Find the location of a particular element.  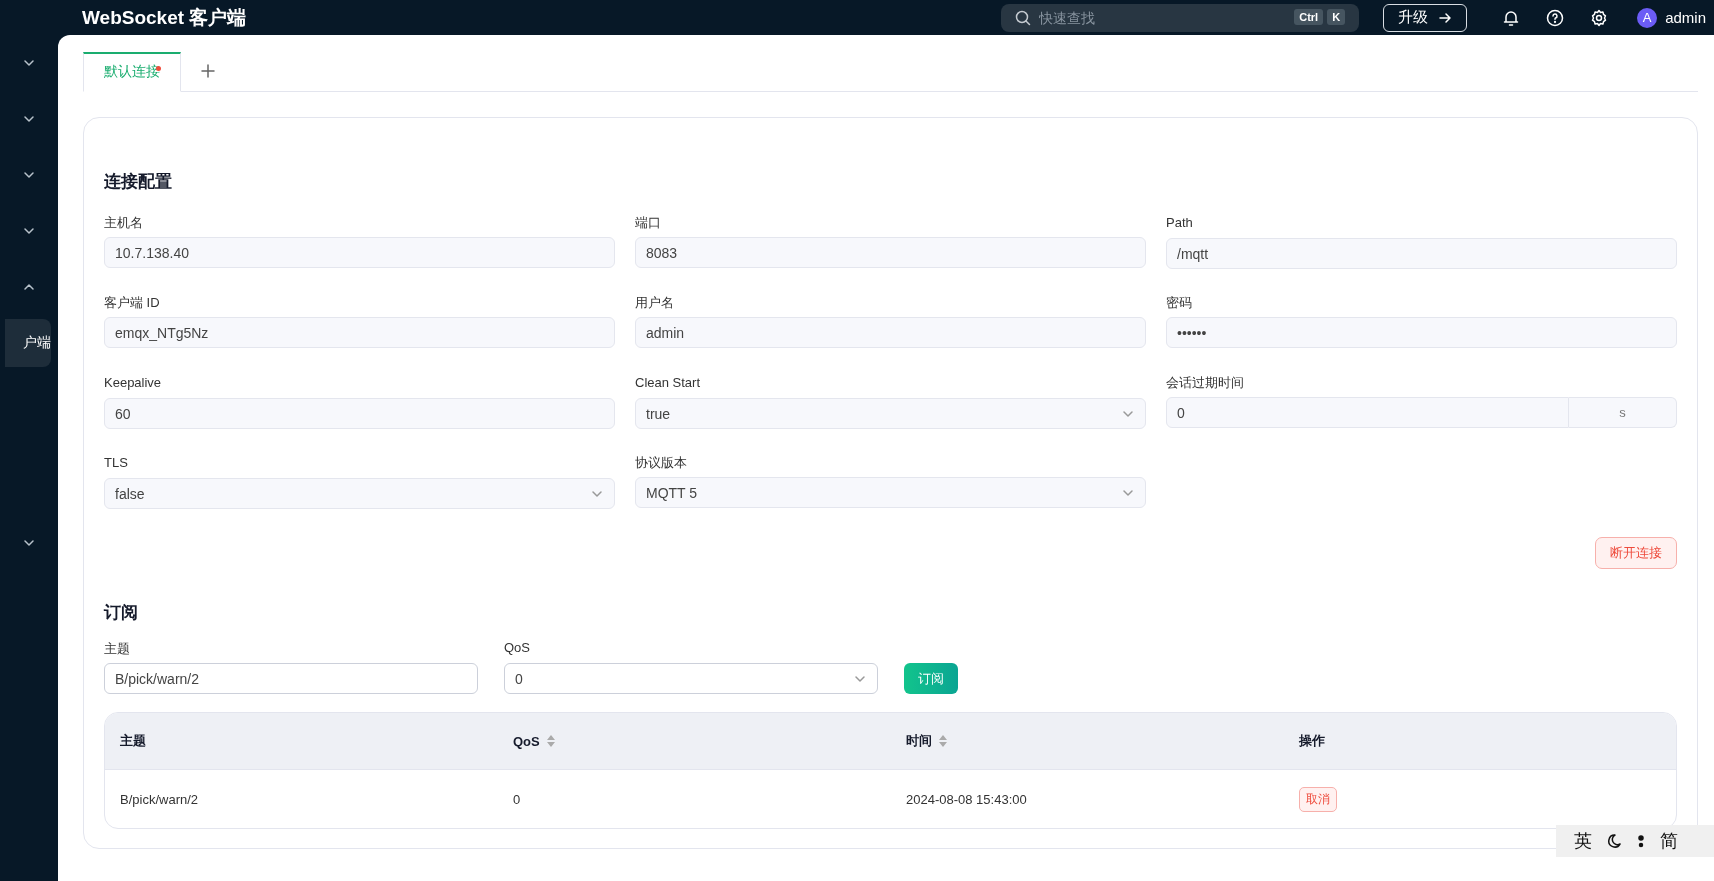

ime-script: 简 is located at coordinates (1669, 841).